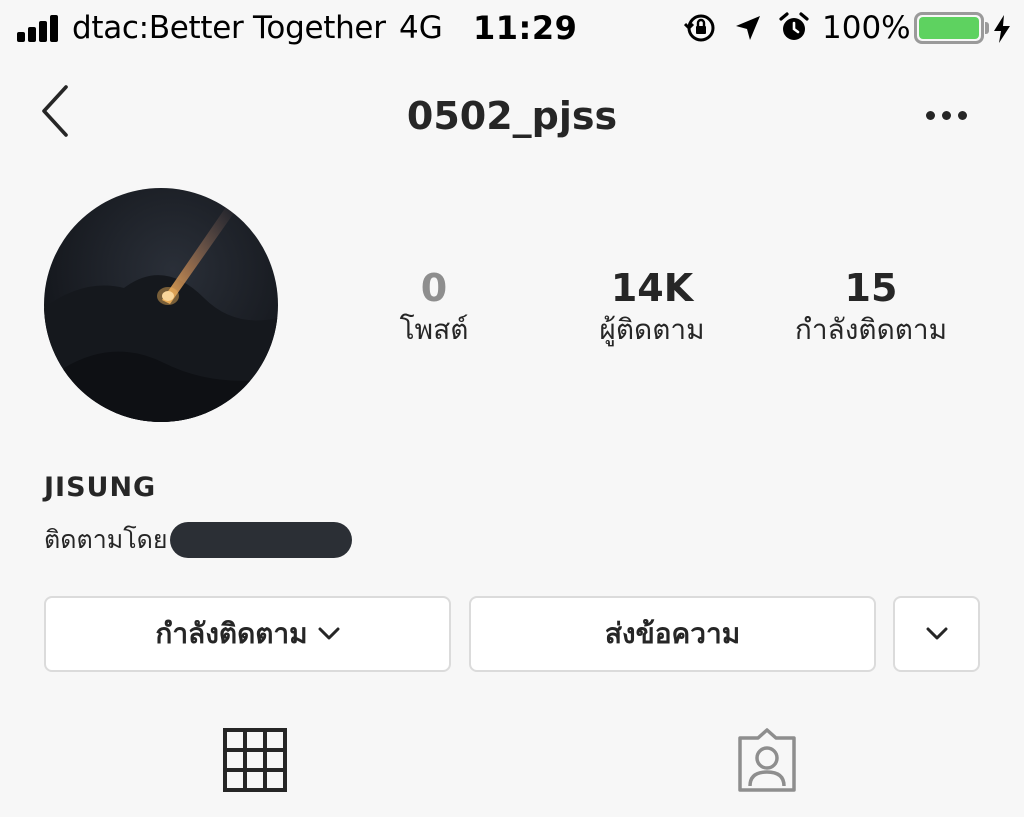 This screenshot has width=1024, height=817. What do you see at coordinates (748, 28) in the screenshot?
I see `location-arrow-icon` at bounding box center [748, 28].